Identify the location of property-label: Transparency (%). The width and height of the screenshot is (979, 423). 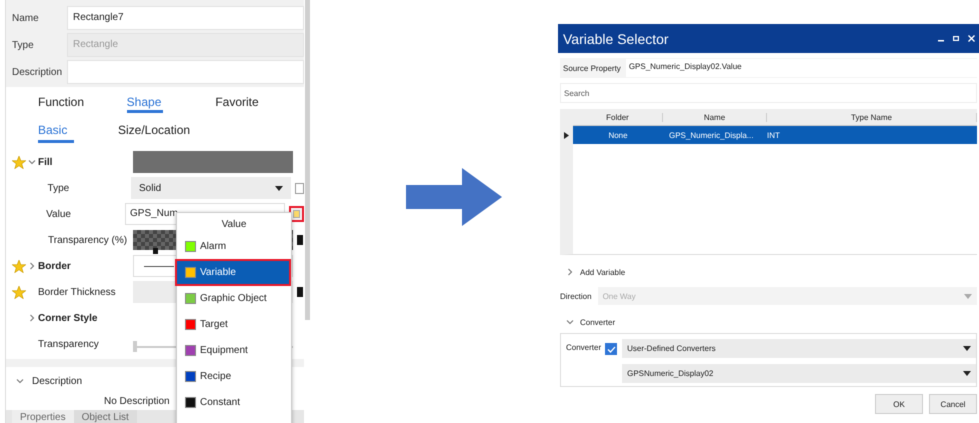
(87, 240).